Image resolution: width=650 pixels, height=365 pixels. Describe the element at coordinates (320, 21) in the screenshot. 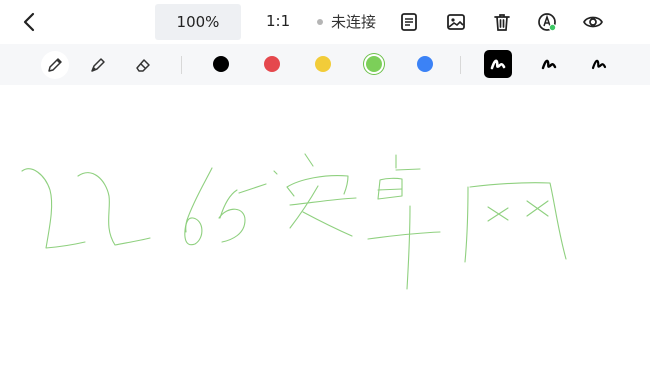

I see `status-dot` at that location.